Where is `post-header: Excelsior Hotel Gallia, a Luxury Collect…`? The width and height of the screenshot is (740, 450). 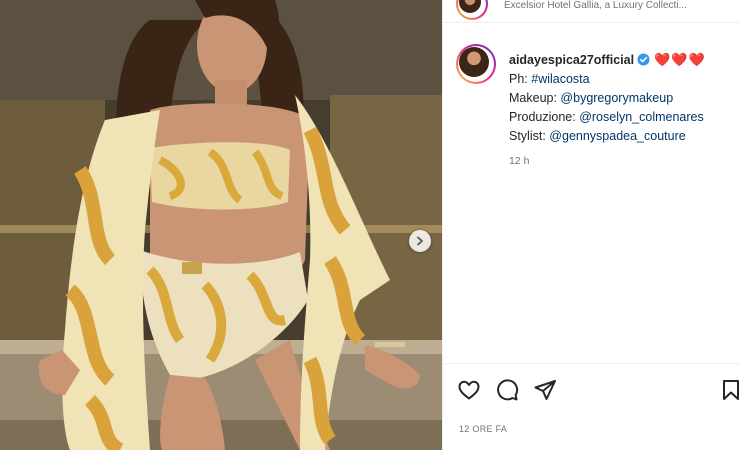
post-header: Excelsior Hotel Gallia, a Luxury Collect… is located at coordinates (591, 11).